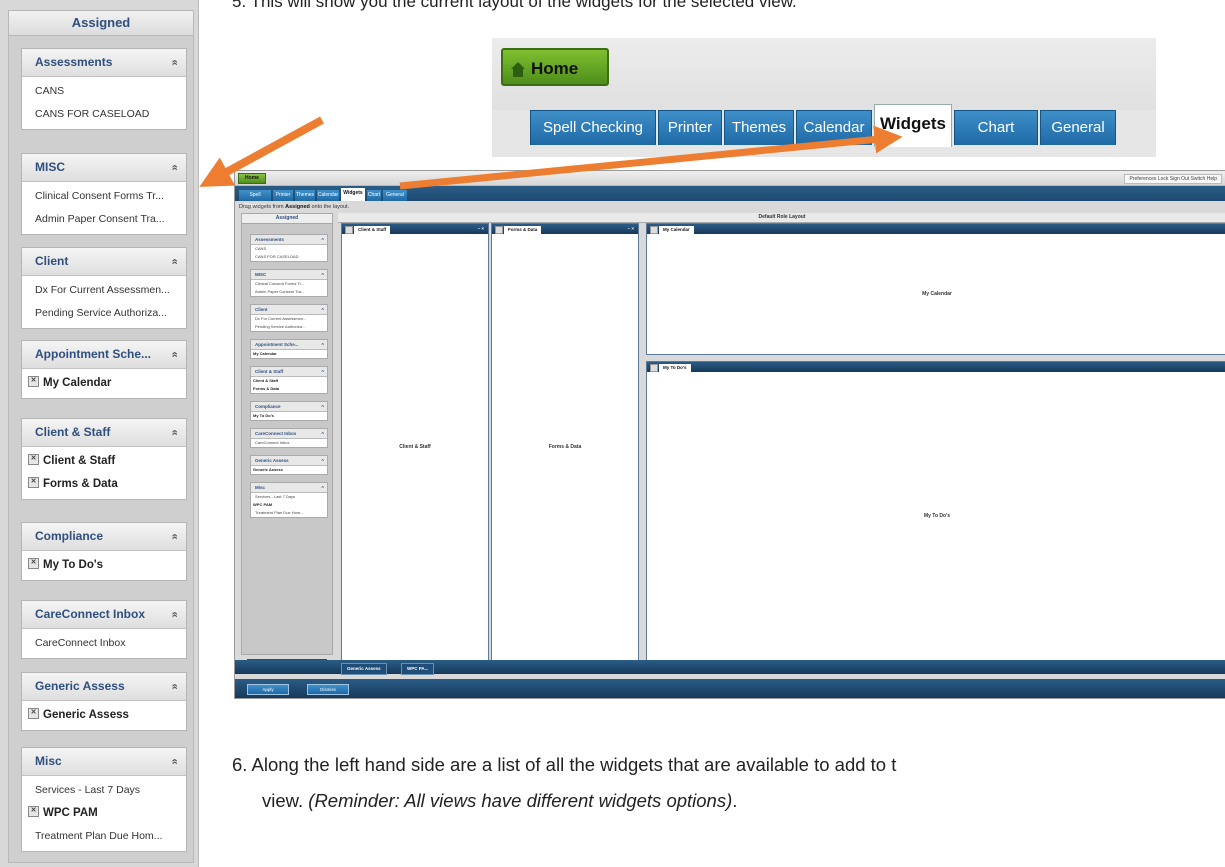 The height and width of the screenshot is (867, 1225). I want to click on arrow-to-assigned-list, so click(261, 151).